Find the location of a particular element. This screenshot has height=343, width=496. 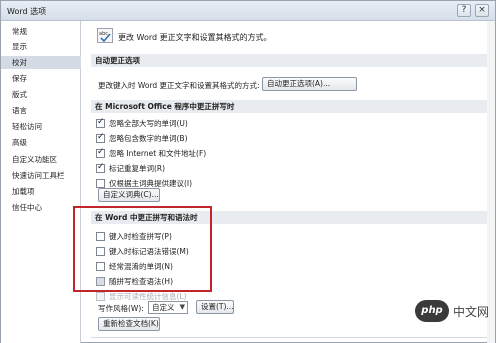

sidebar-item-accessibility: 轻松访问 is located at coordinates (41, 126).